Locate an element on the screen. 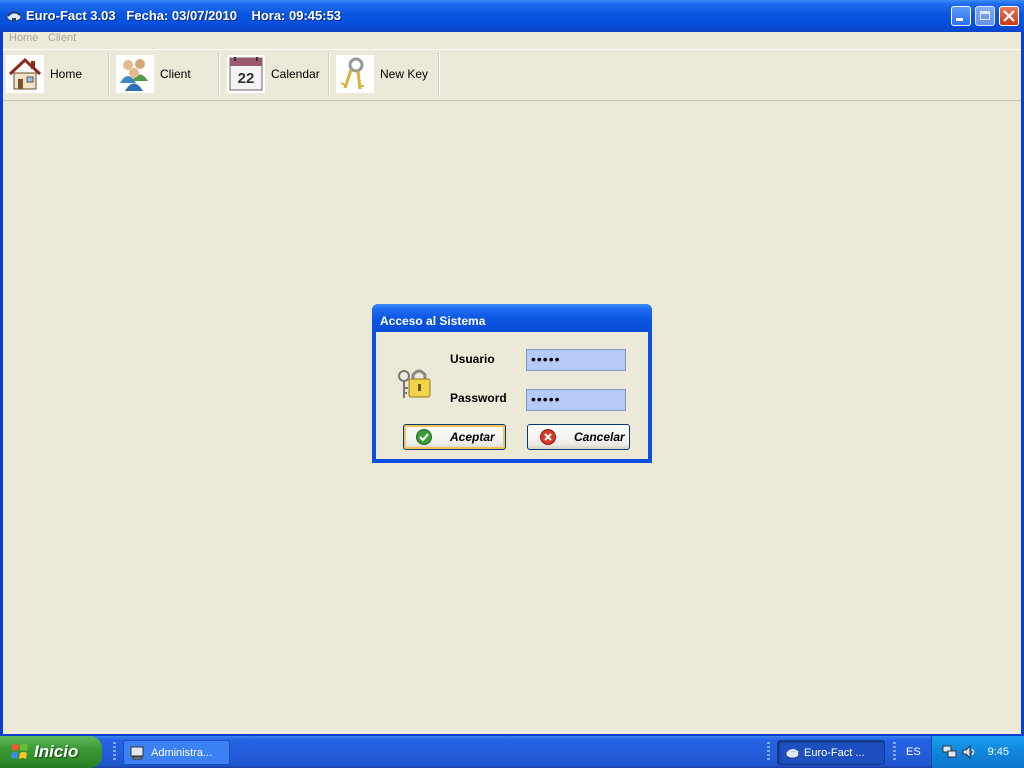 The image size is (1024, 768). toolbar-new-key-button: New Key is located at coordinates (382, 74).